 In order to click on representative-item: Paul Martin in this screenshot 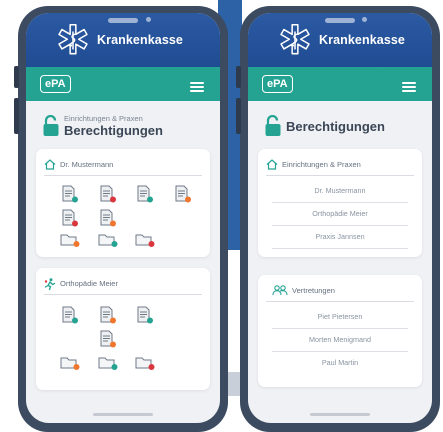, I will do `click(340, 363)`.